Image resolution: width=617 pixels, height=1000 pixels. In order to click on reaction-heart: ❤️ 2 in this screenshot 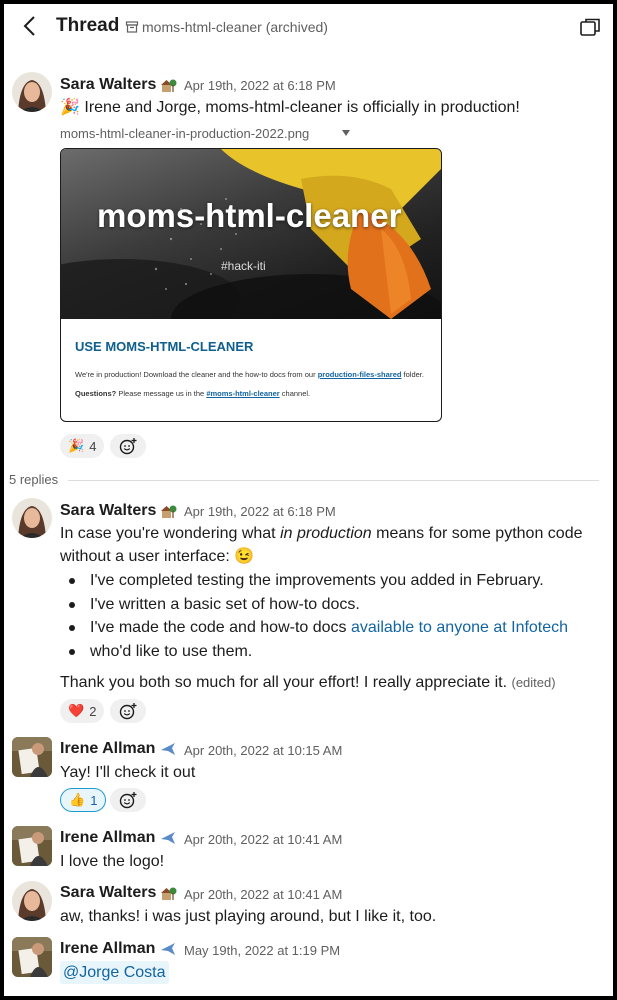, I will do `click(82, 711)`.